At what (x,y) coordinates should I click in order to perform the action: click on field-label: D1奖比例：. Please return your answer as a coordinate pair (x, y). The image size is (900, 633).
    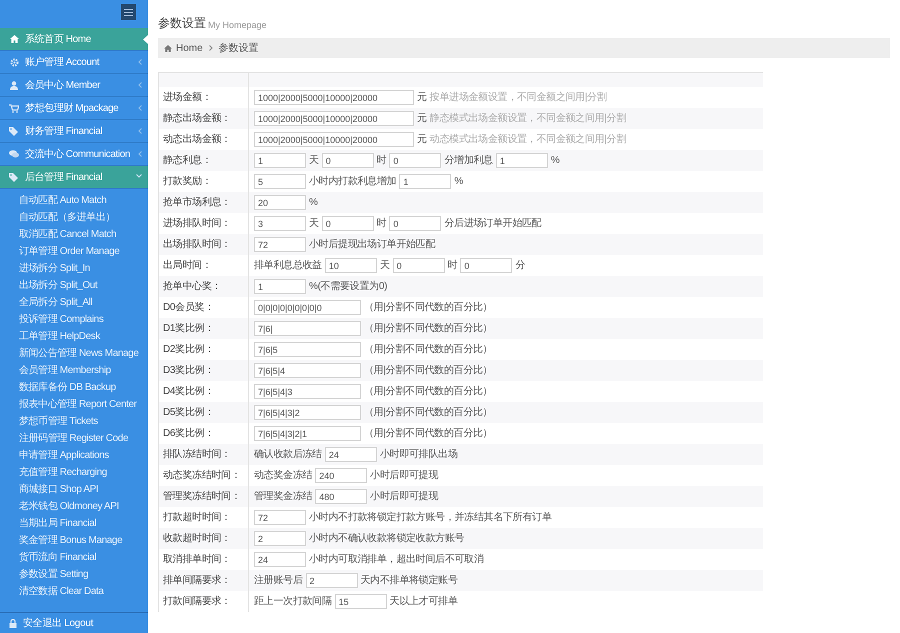
    Looking at the image, I should click on (188, 329).